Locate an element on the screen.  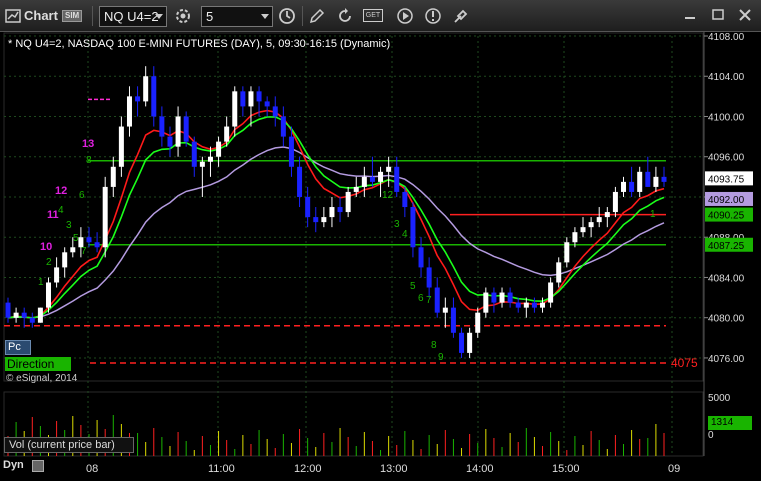
time-label: 14:00 is located at coordinates (480, 469).